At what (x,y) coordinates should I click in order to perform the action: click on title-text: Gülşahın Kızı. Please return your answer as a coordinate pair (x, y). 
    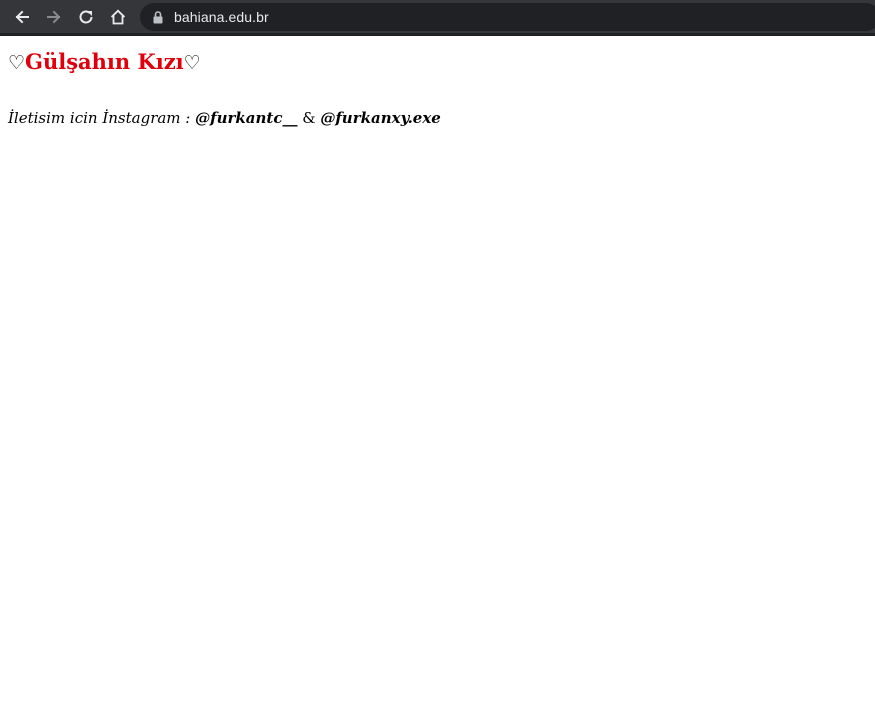
    Looking at the image, I should click on (104, 61).